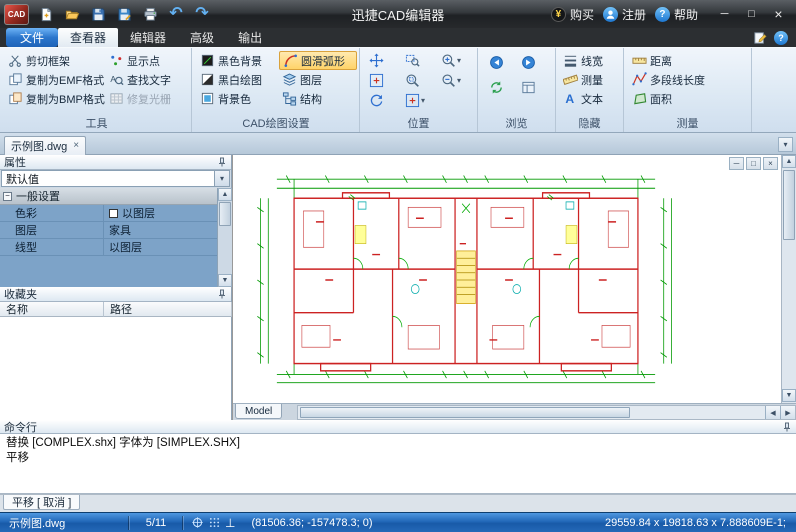 The image size is (796, 532). Describe the element at coordinates (451, 80) in the screenshot. I see `zoom-out-button: ▾` at that location.